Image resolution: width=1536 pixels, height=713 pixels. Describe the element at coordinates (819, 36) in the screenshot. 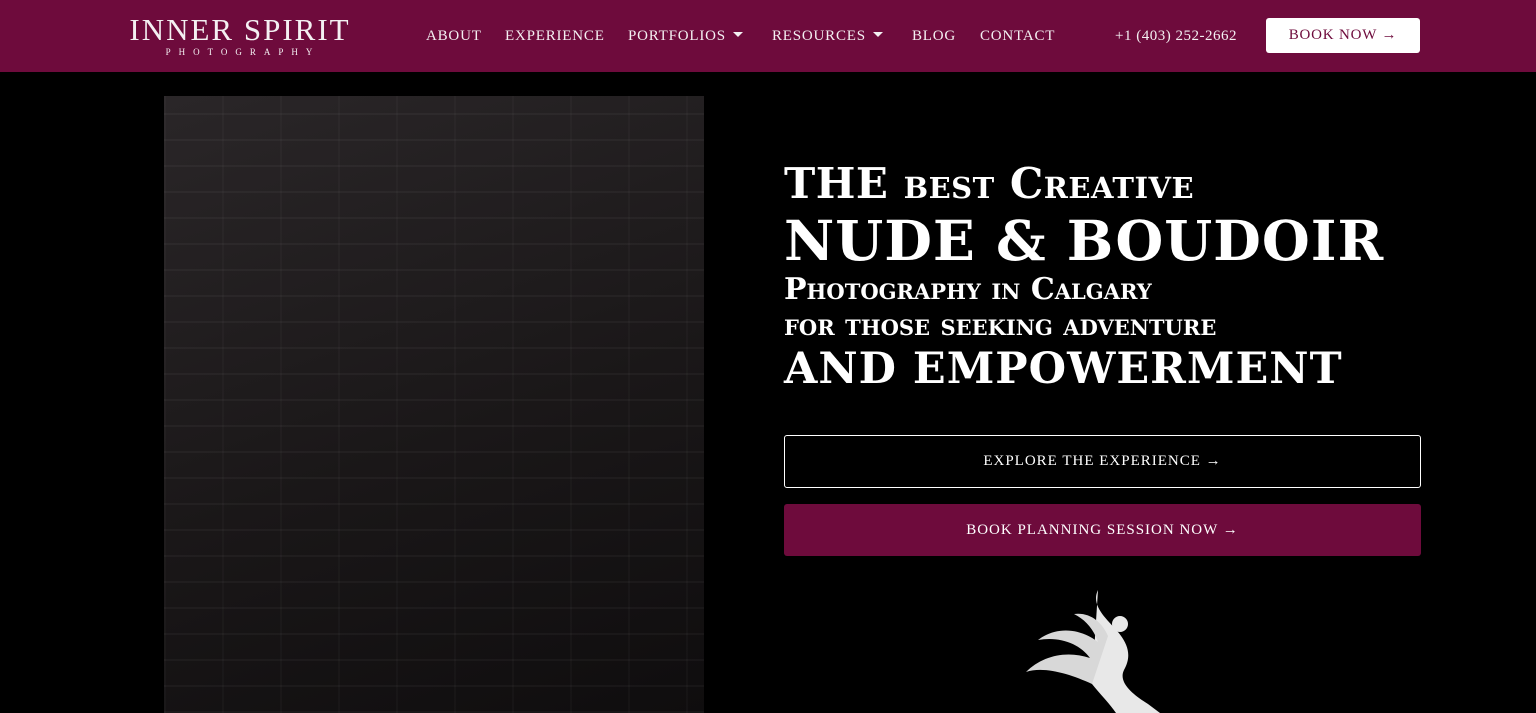

I see `nav-resources-label: RESOURCES` at that location.